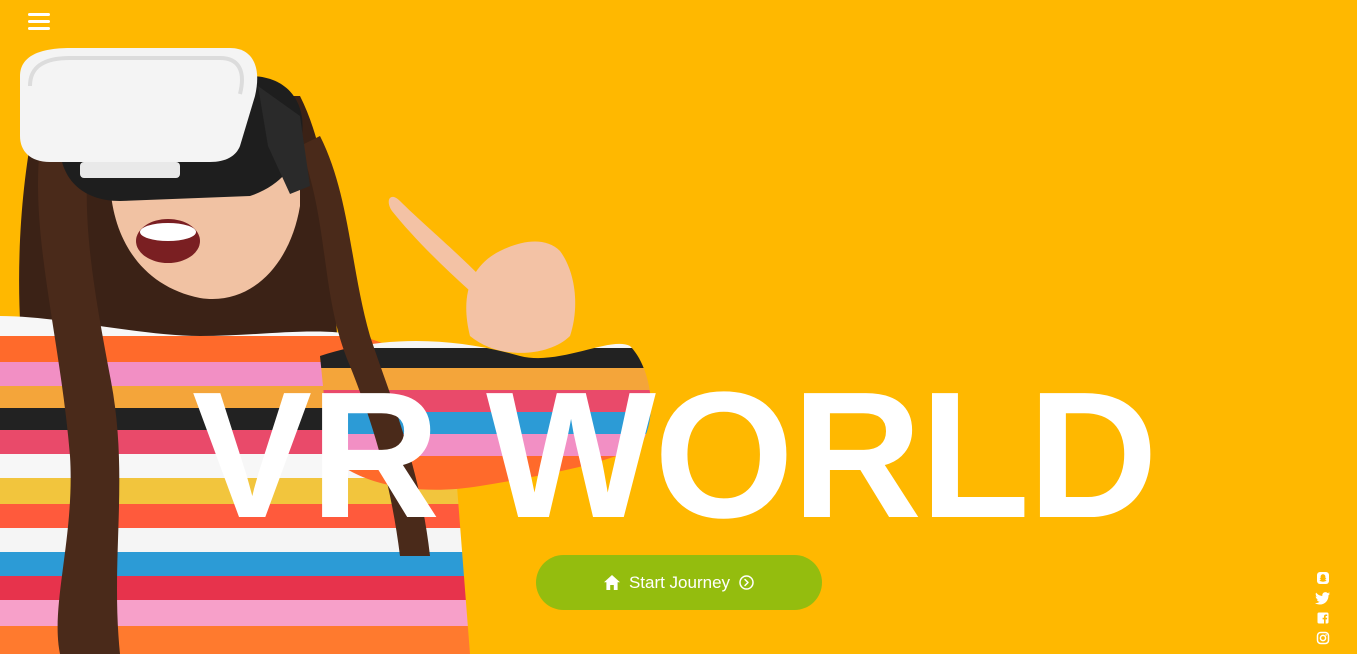  What do you see at coordinates (746, 582) in the screenshot?
I see `chevron-circle-right-icon` at bounding box center [746, 582].